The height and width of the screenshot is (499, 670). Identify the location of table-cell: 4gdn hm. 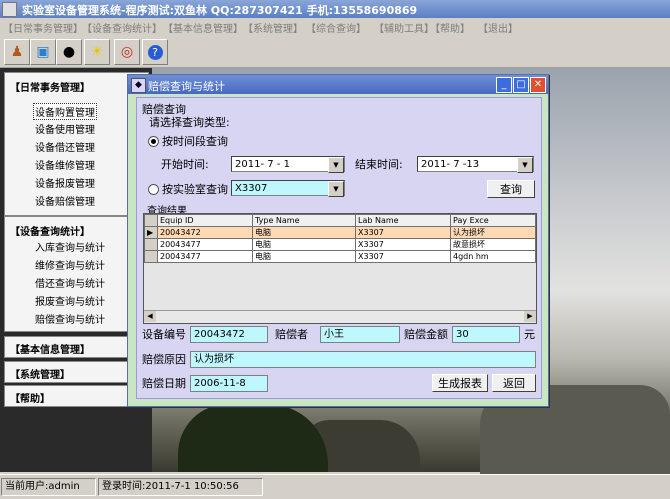
(493, 256).